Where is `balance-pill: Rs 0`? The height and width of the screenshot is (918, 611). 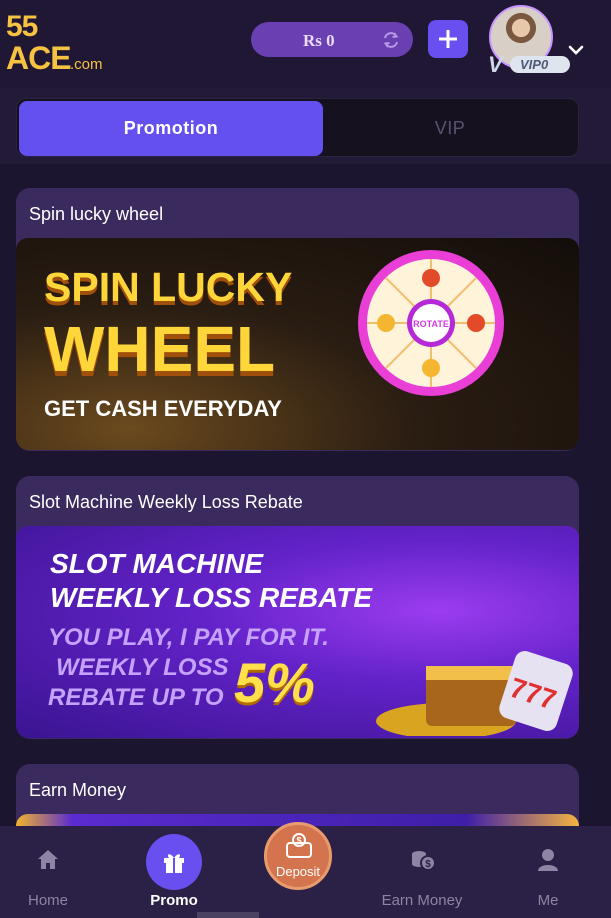 balance-pill: Rs 0 is located at coordinates (332, 39).